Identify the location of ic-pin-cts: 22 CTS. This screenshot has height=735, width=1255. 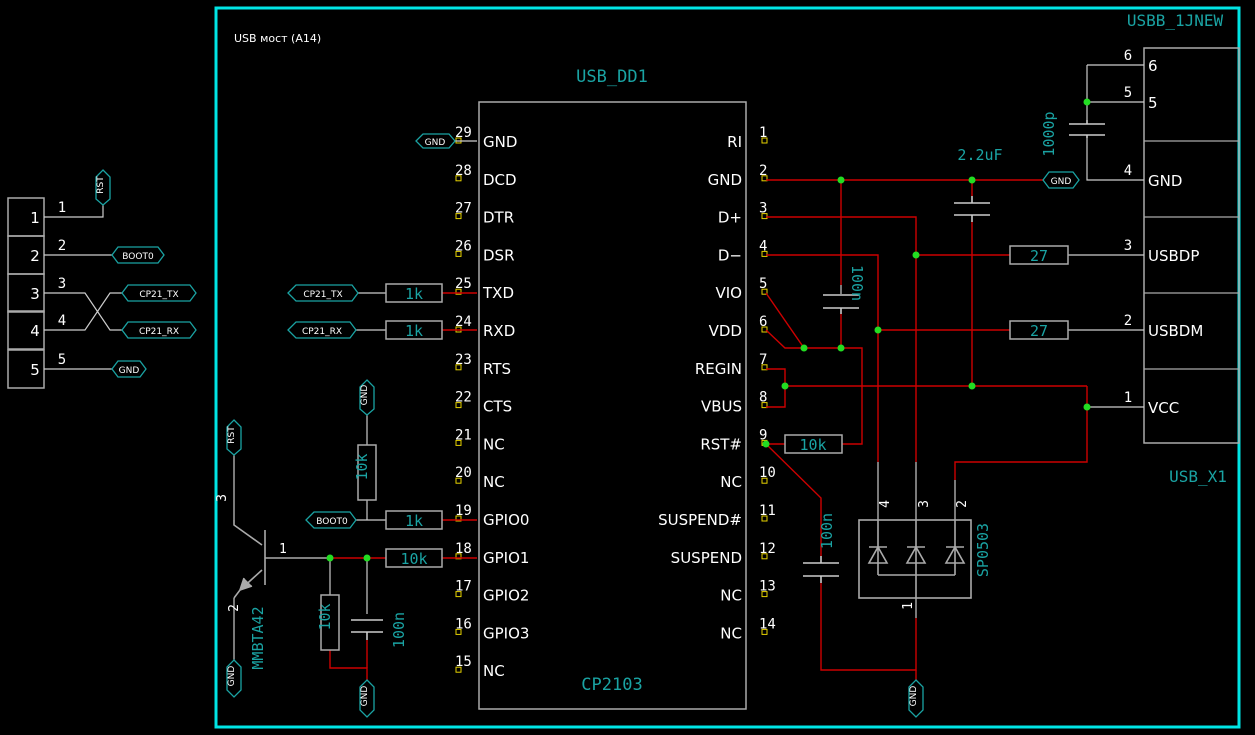
(483, 403).